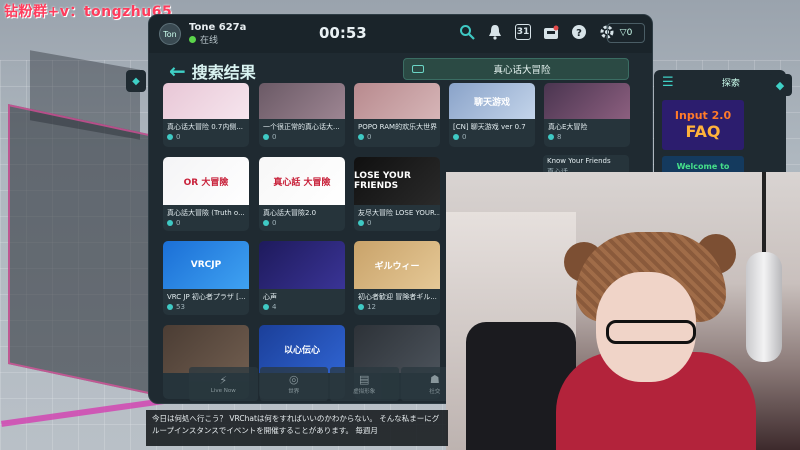 The image size is (800, 450). I want to click on bell-icon, so click(495, 32).